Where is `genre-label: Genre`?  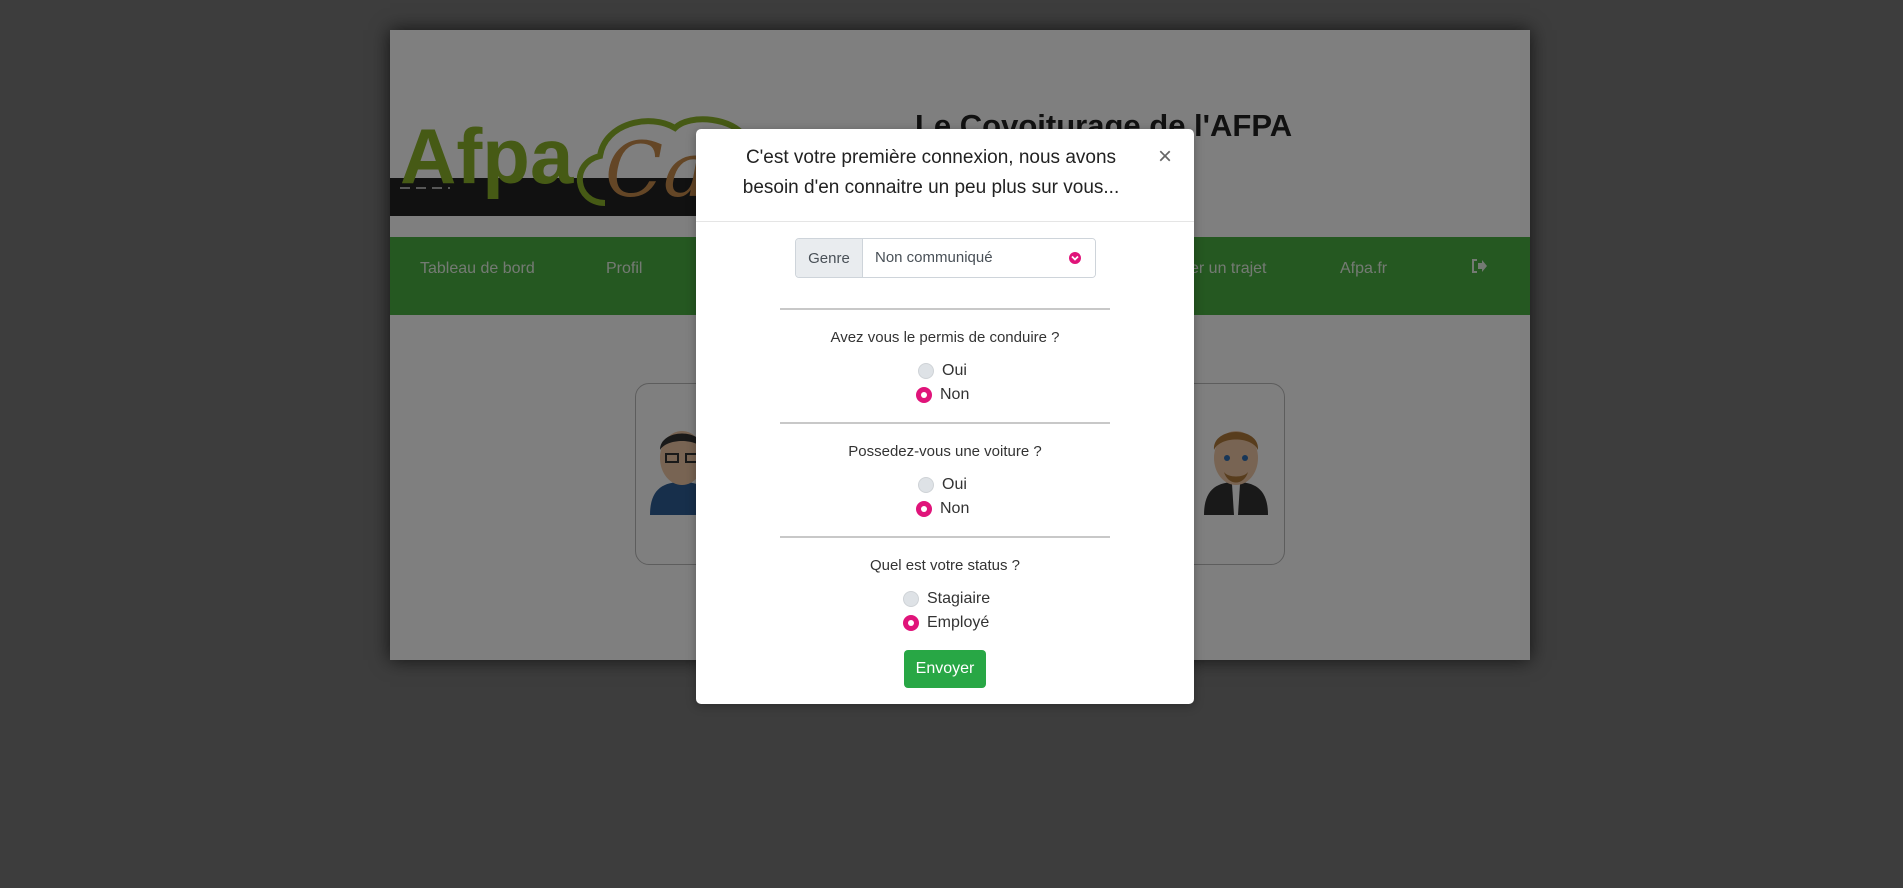
genre-label: Genre is located at coordinates (829, 258).